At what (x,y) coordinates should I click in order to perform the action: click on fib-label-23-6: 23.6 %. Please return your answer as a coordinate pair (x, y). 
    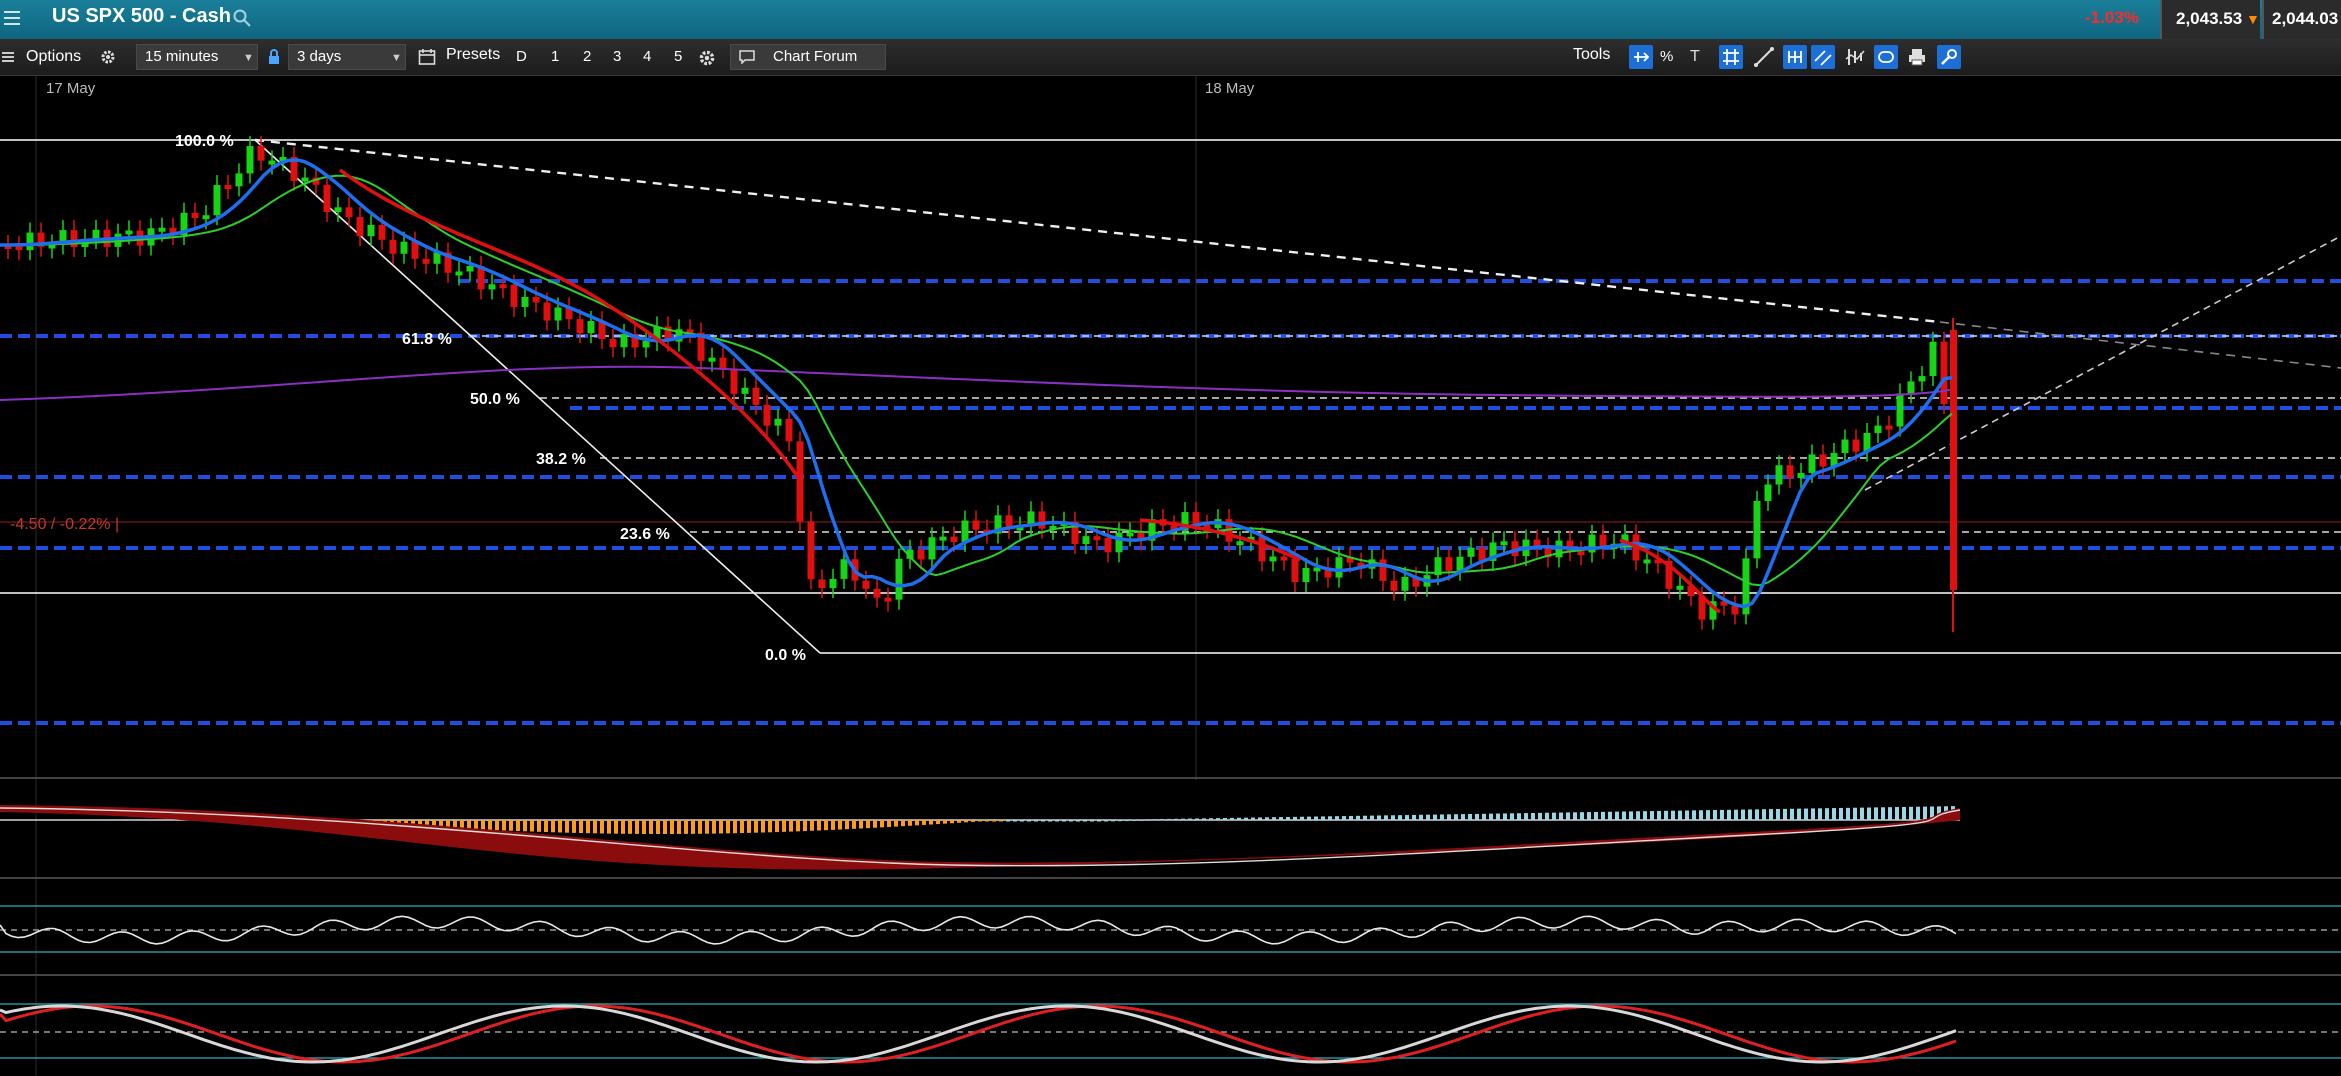
    Looking at the image, I should click on (645, 534).